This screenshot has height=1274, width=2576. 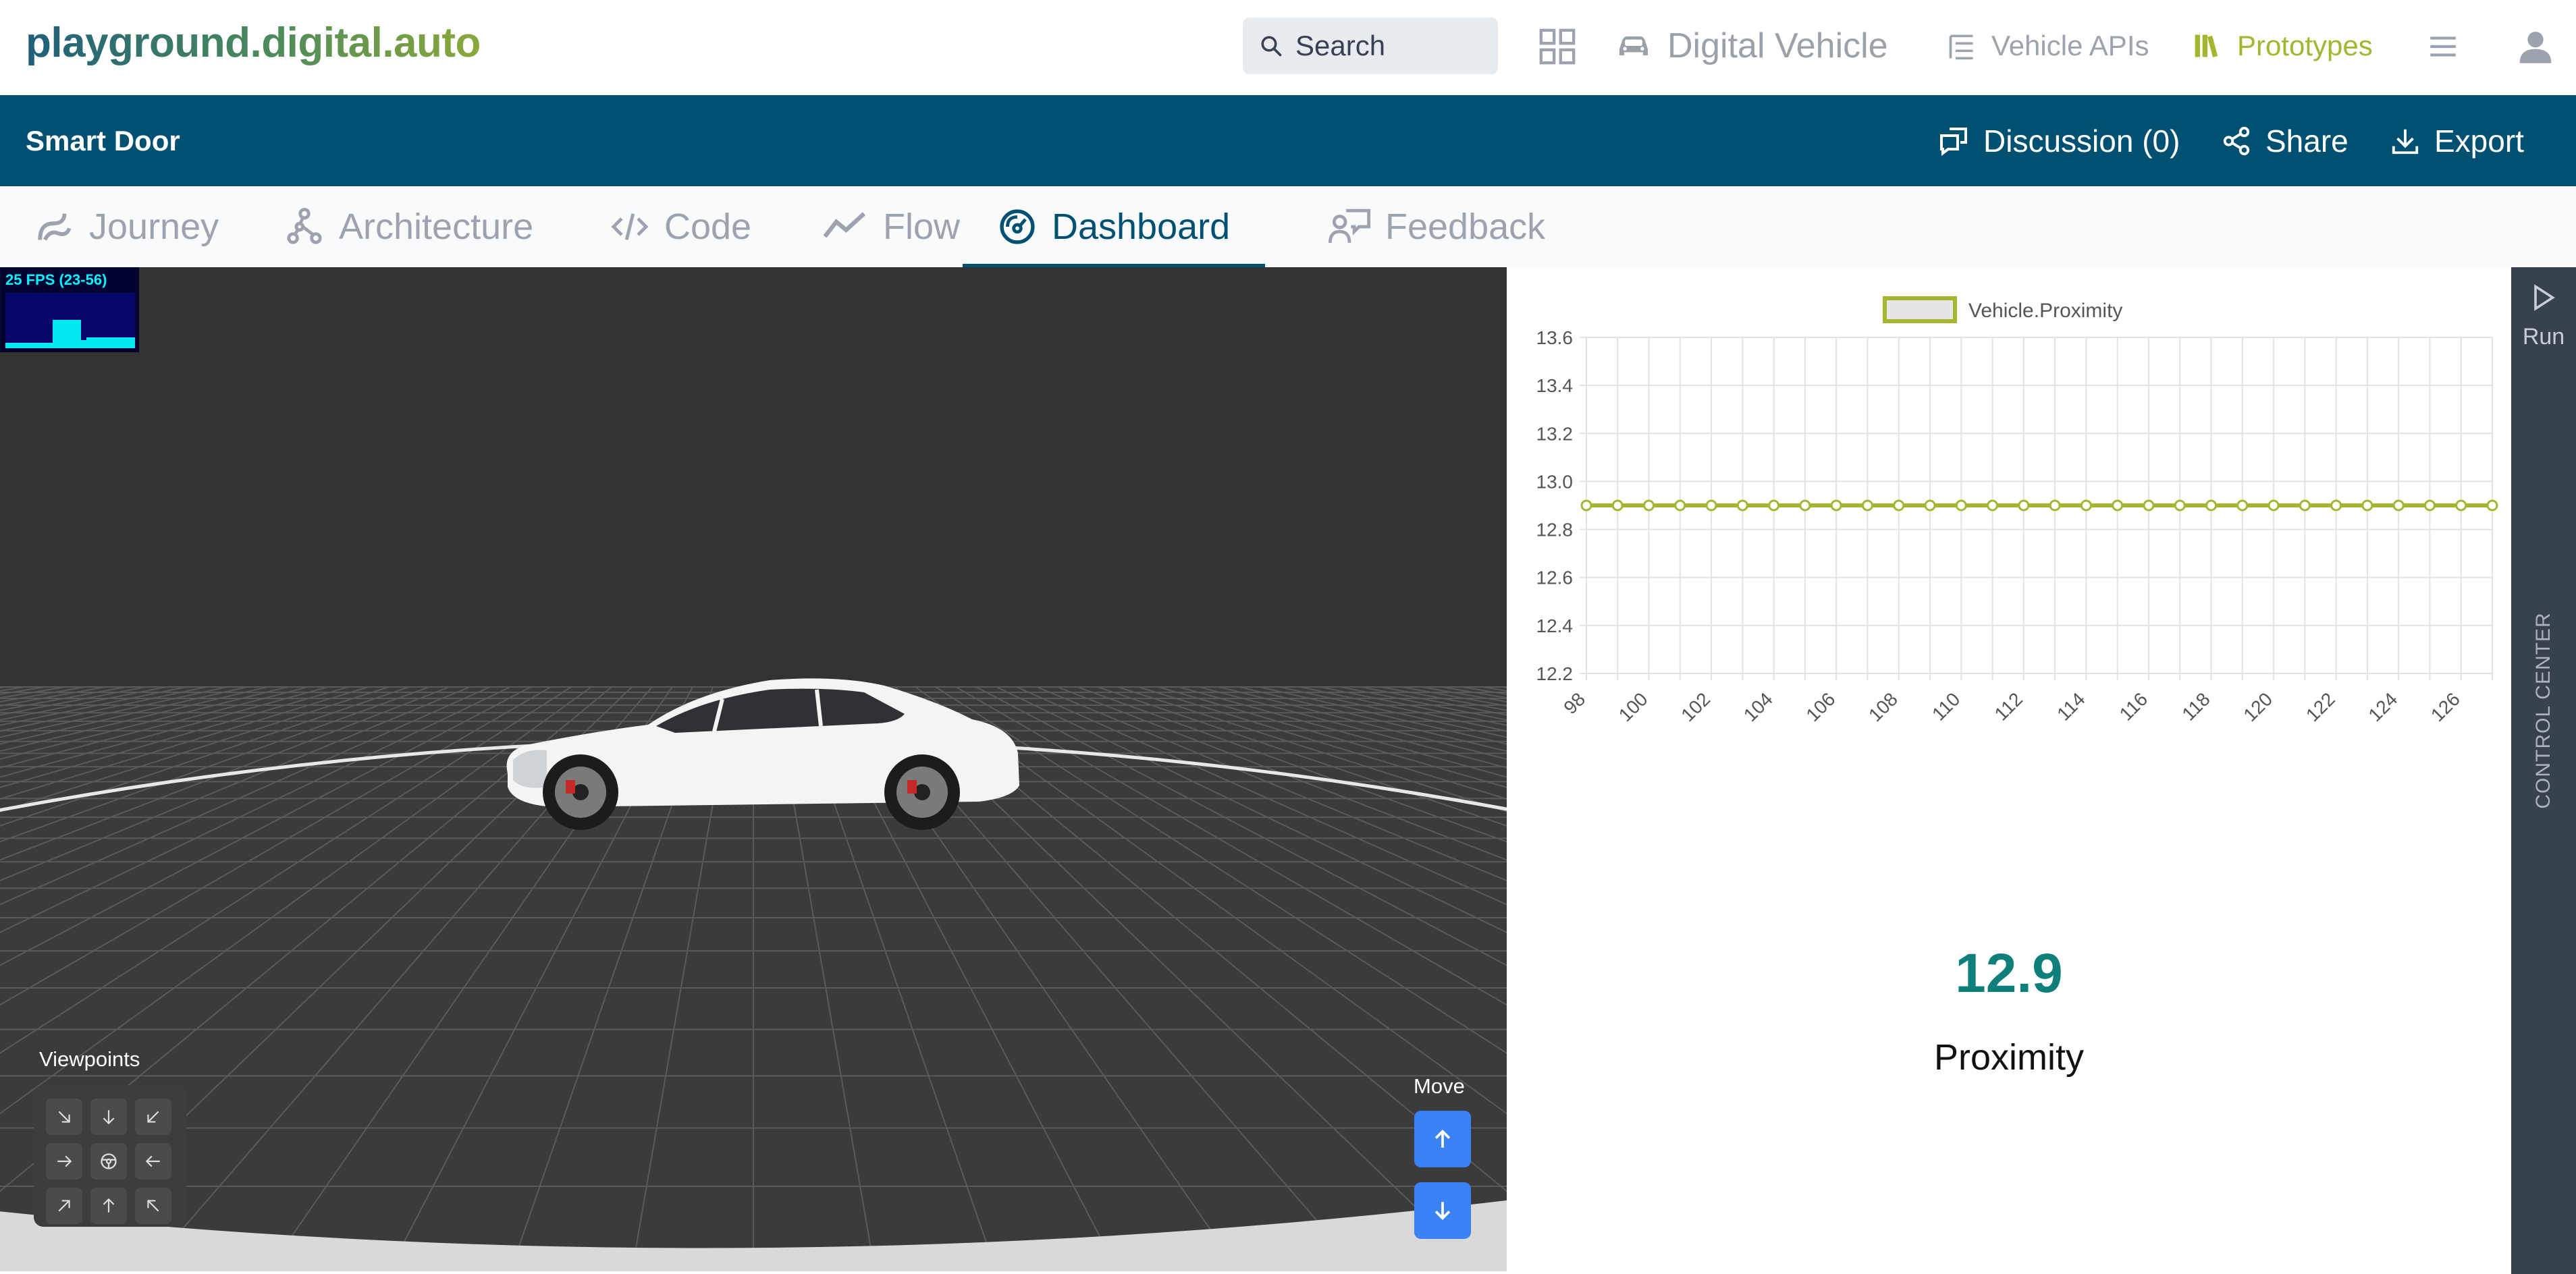 What do you see at coordinates (1440, 1086) in the screenshot?
I see `move-label: Move` at bounding box center [1440, 1086].